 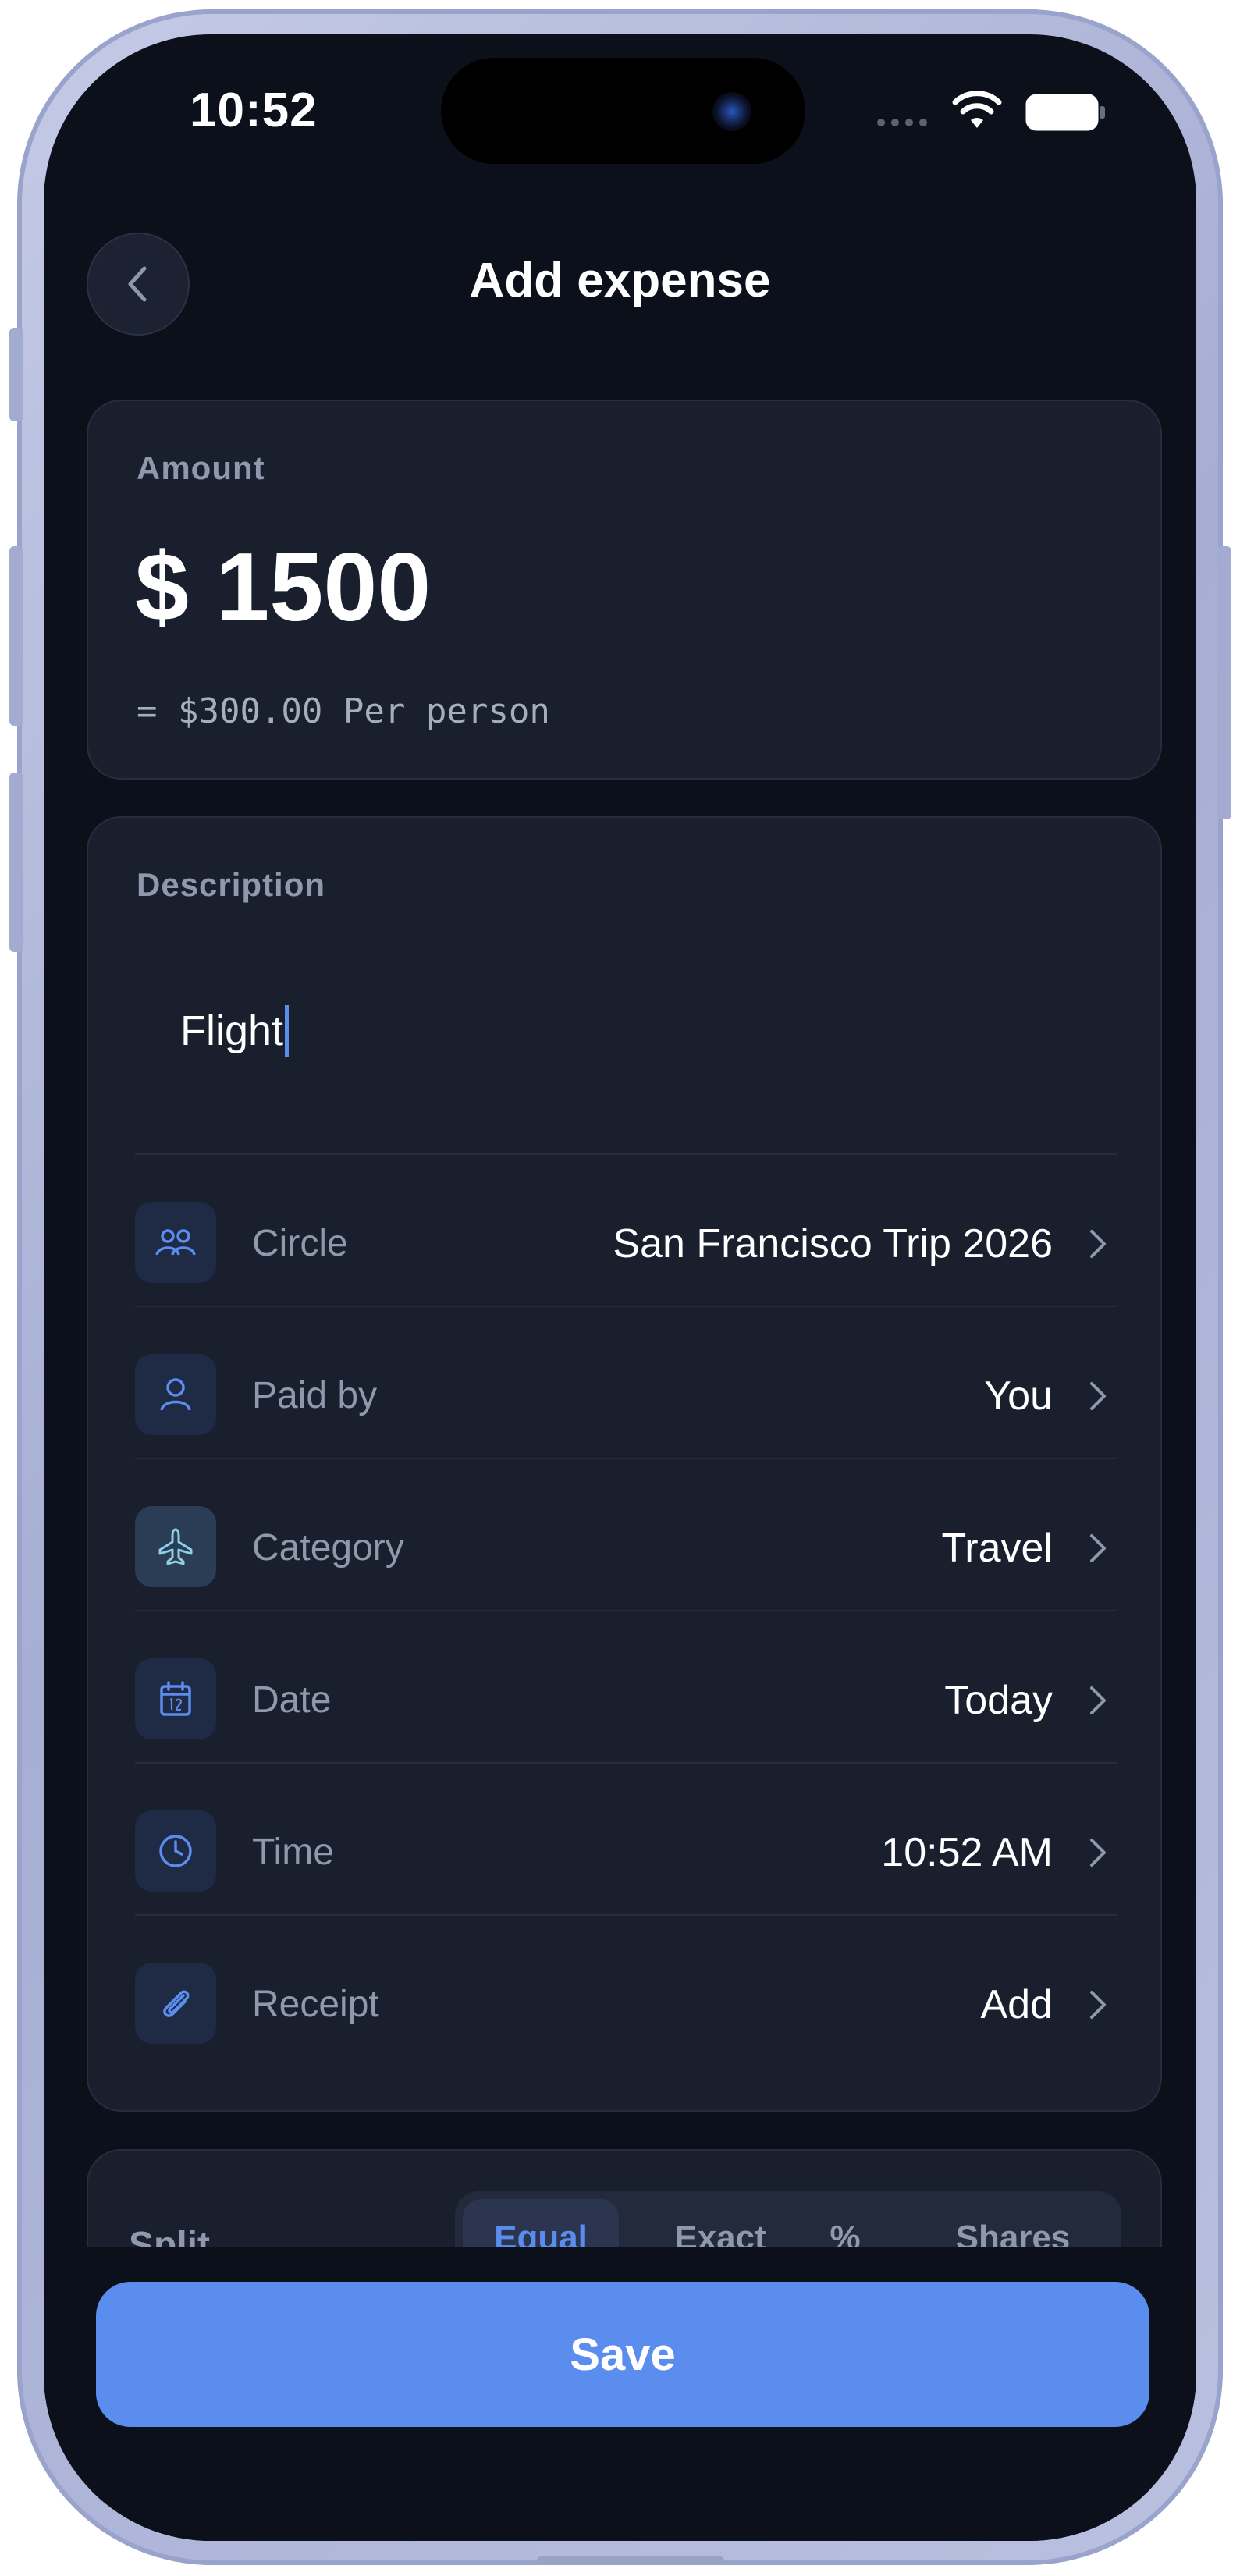 I want to click on row-label: Receipt, so click(x=315, y=2005).